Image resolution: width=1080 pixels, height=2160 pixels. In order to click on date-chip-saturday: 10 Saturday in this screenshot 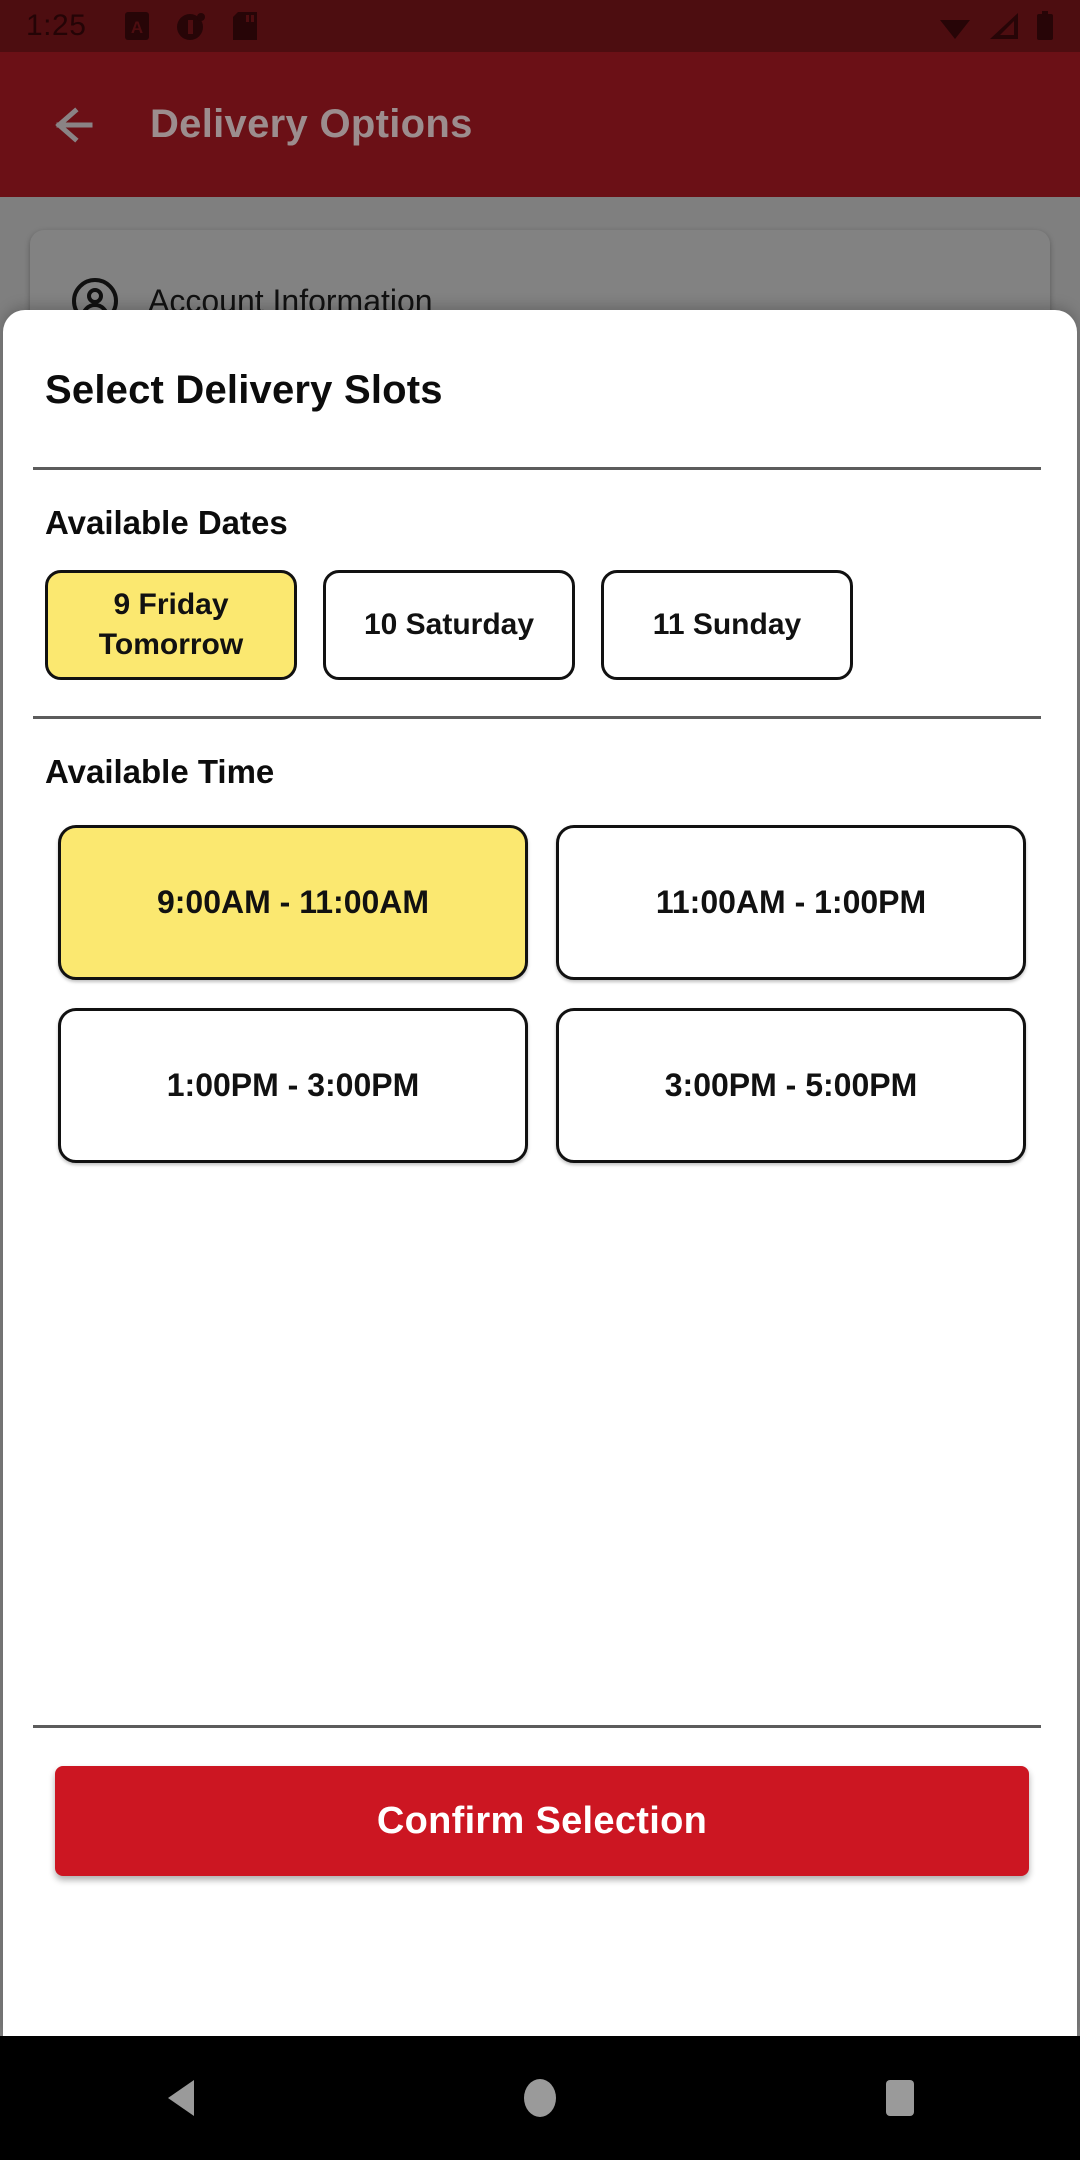, I will do `click(449, 625)`.